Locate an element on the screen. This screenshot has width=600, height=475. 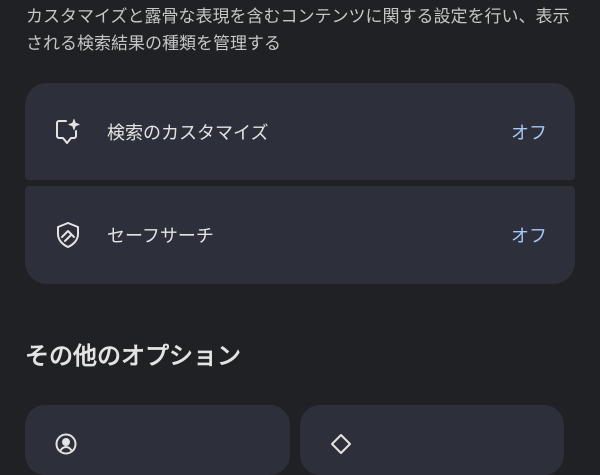
other-option-tile-account is located at coordinates (157, 440).